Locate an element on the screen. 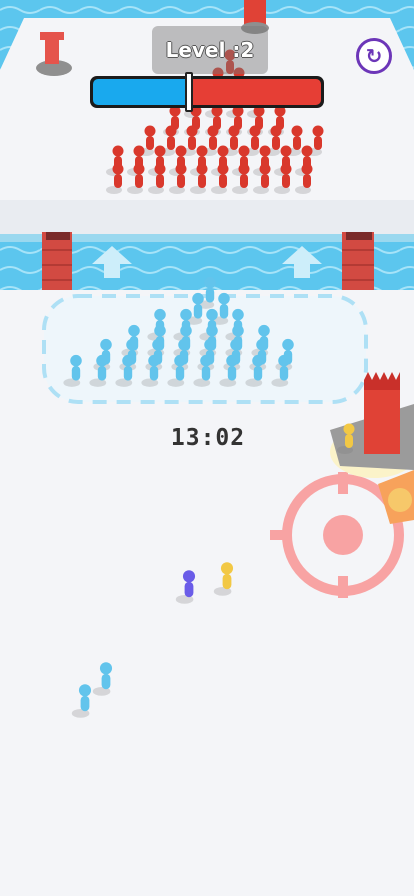 This screenshot has height=896, width=414. restart-button: ↻ is located at coordinates (374, 56).